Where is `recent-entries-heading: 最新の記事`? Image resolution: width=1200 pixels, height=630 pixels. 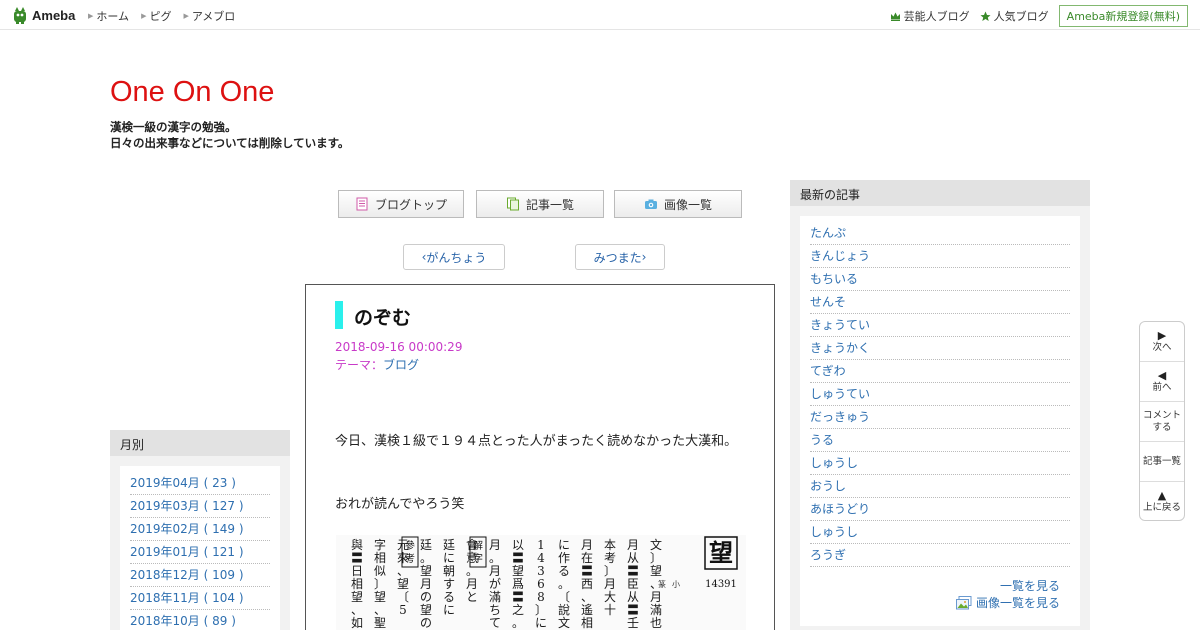 recent-entries-heading: 最新の記事 is located at coordinates (940, 193).